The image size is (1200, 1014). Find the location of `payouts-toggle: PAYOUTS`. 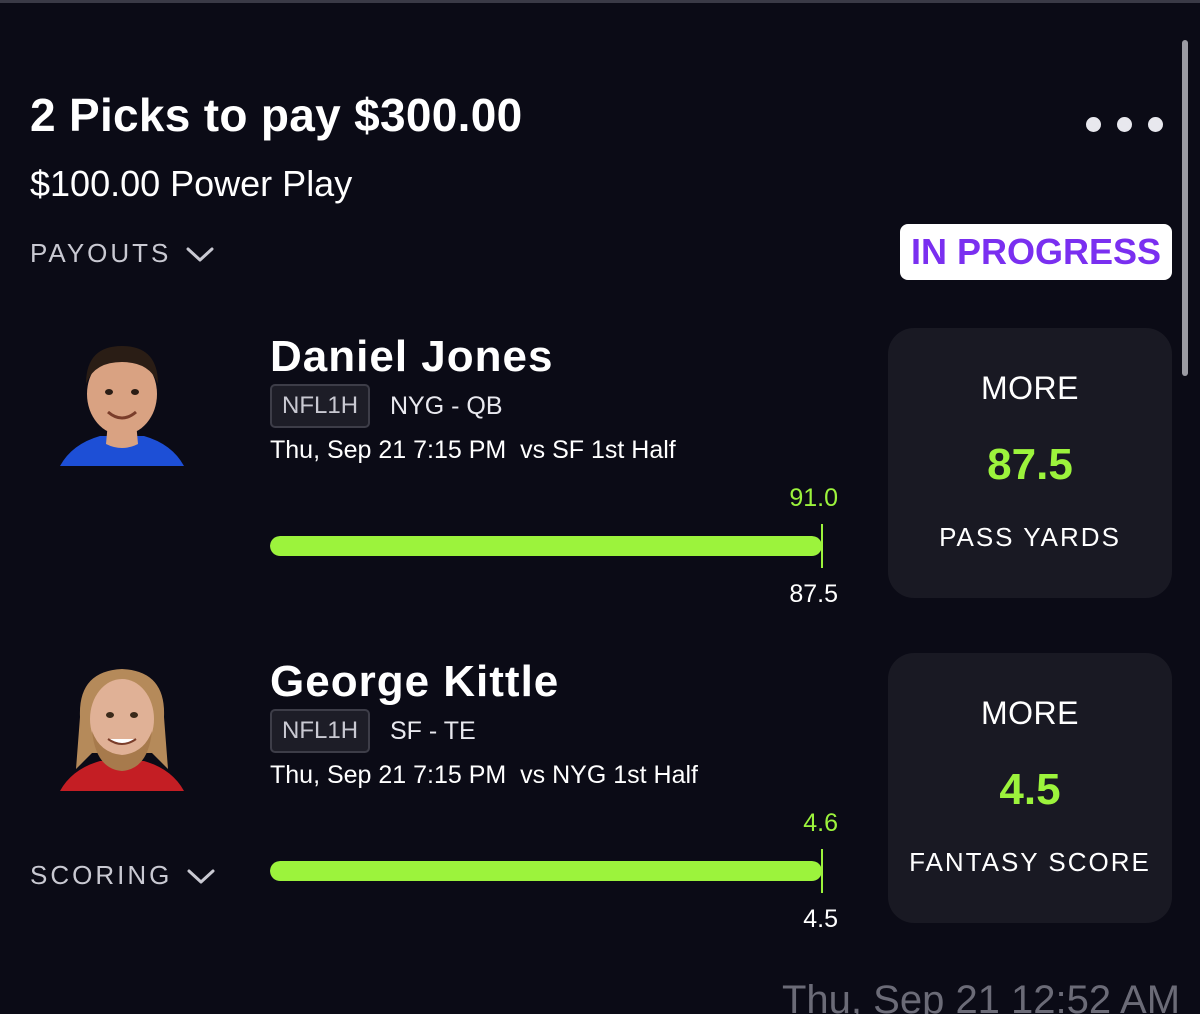

payouts-toggle: PAYOUTS is located at coordinates (122, 253).